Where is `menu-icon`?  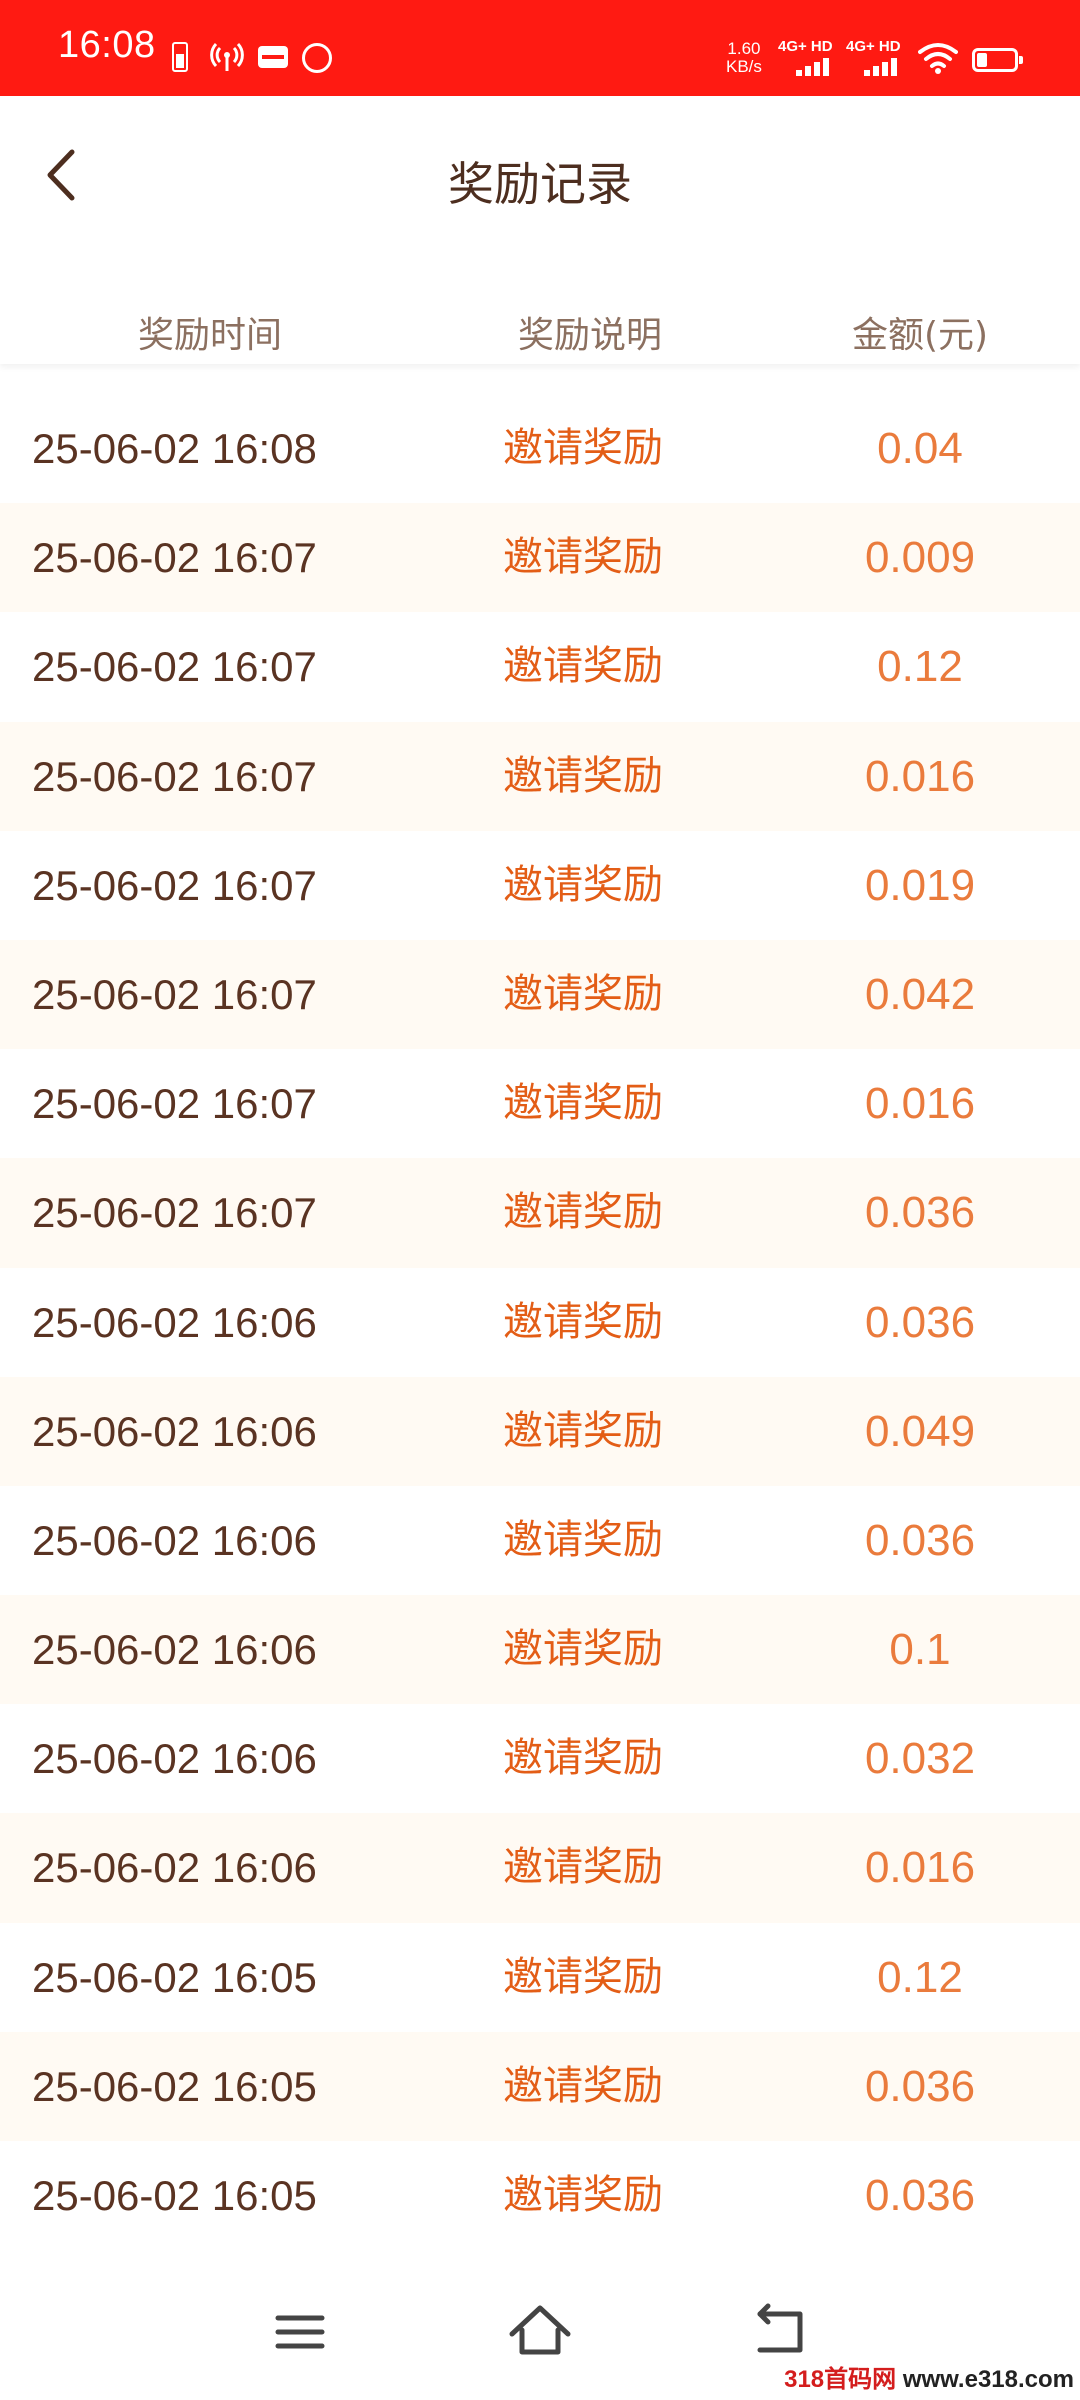
menu-icon is located at coordinates (300, 2332).